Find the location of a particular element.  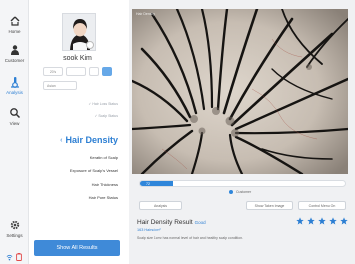

progress-legend: Customer is located at coordinates (240, 192).